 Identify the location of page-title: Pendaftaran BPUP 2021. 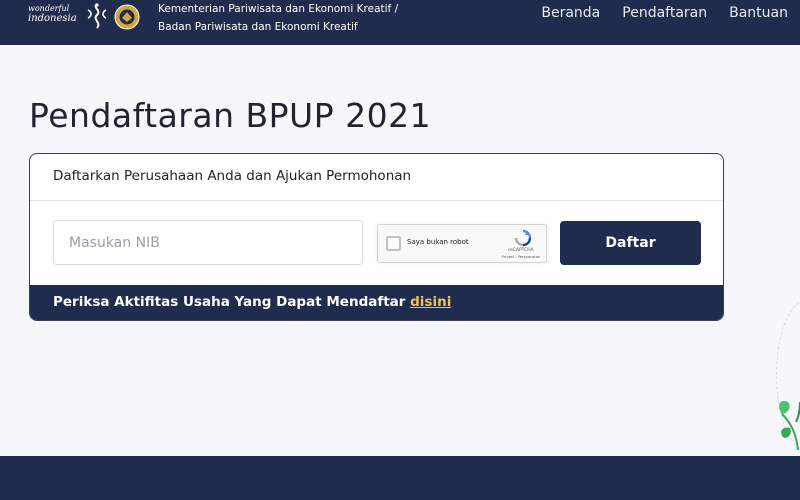
(230, 115).